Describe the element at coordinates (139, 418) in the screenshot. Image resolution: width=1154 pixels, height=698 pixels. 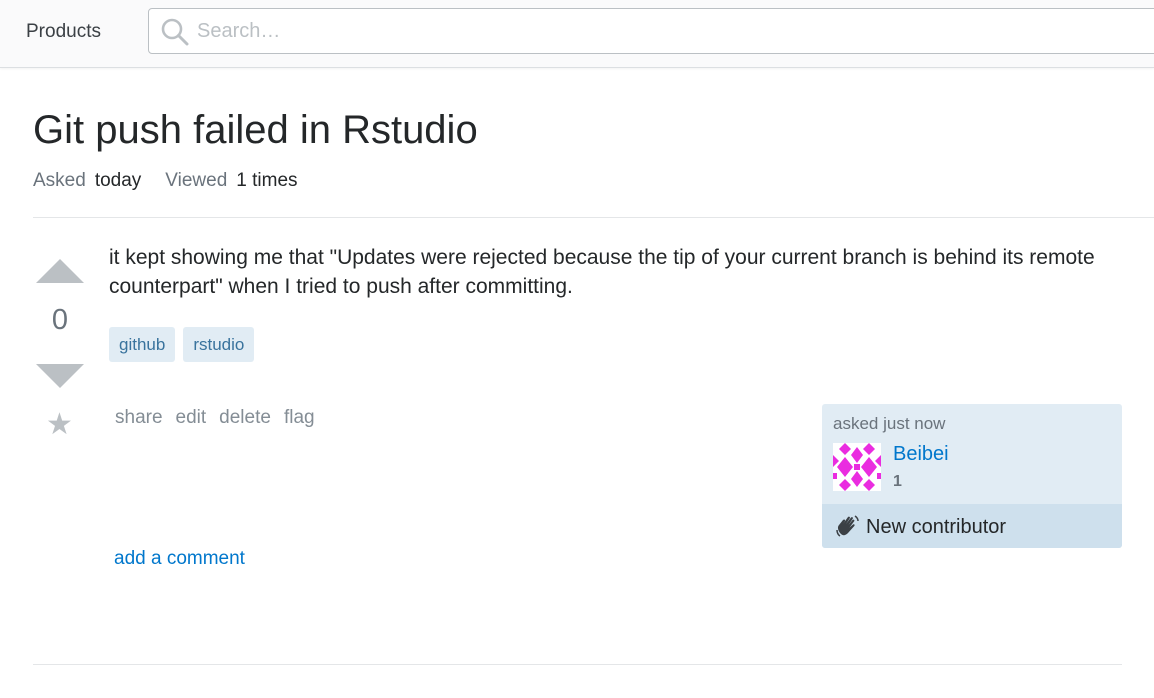
I see `share-link: share` at that location.